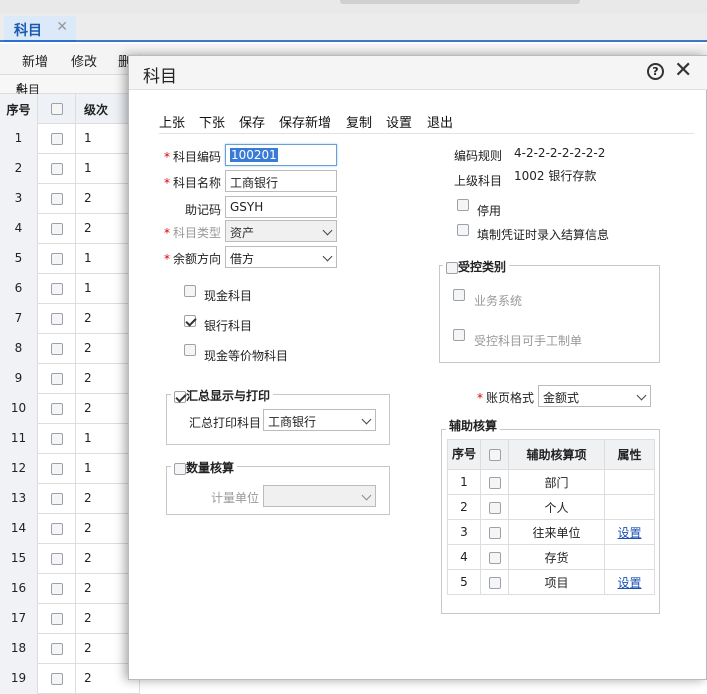 This screenshot has width=707, height=694. What do you see at coordinates (70, 469) in the screenshot?
I see `table-row: 12 1` at bounding box center [70, 469].